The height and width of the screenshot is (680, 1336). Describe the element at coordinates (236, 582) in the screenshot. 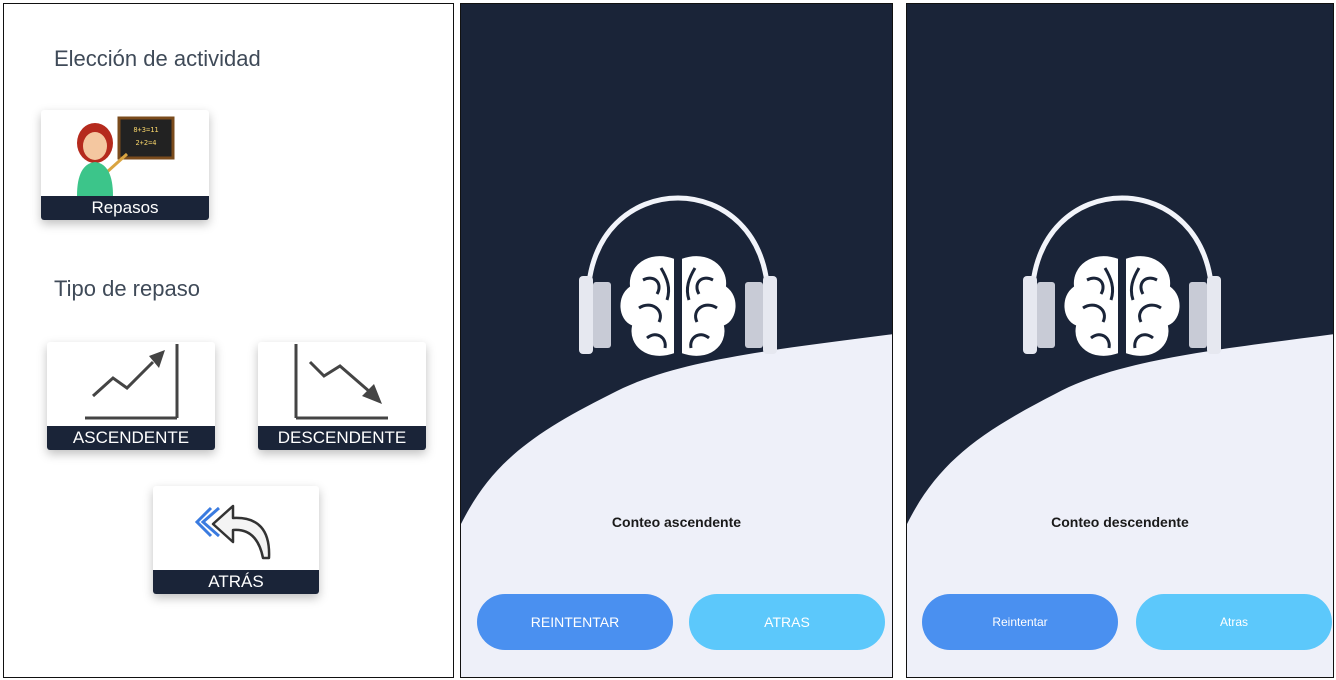

I see `atras-label: ATRÁS` at that location.